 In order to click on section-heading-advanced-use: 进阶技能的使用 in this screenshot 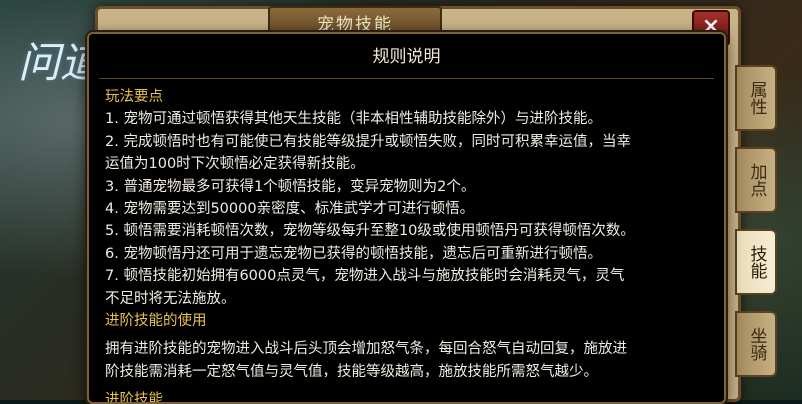, I will do `click(156, 321)`.